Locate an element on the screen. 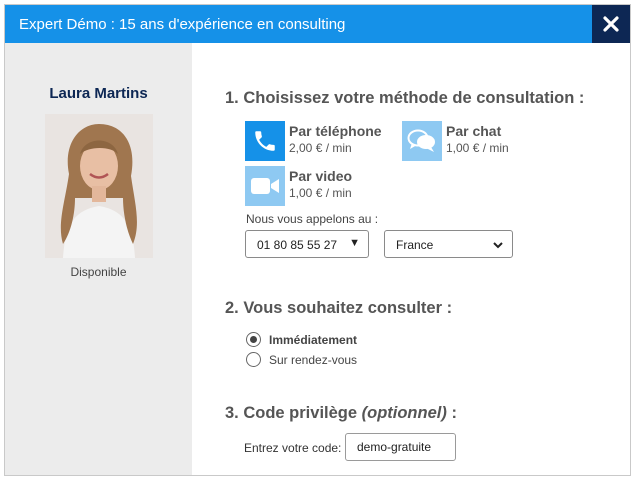  promo-code-input is located at coordinates (400, 447).